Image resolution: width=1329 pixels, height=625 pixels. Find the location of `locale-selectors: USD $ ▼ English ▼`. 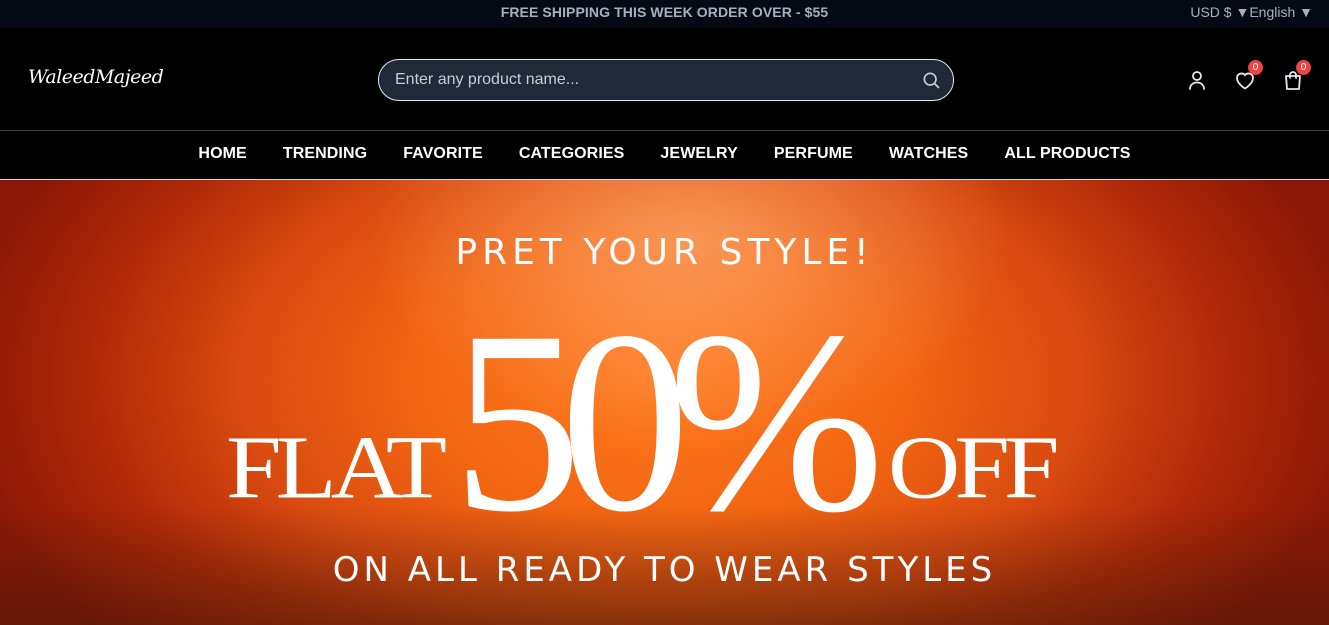

locale-selectors: USD $ ▼ English ▼ is located at coordinates (1251, 12).